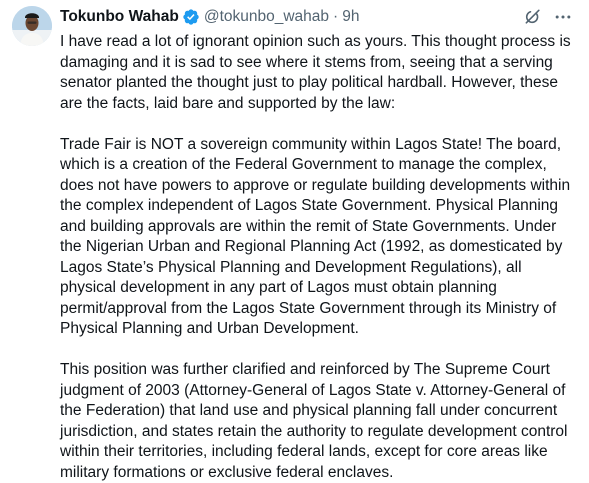  What do you see at coordinates (550, 17) in the screenshot?
I see `header-actions` at bounding box center [550, 17].